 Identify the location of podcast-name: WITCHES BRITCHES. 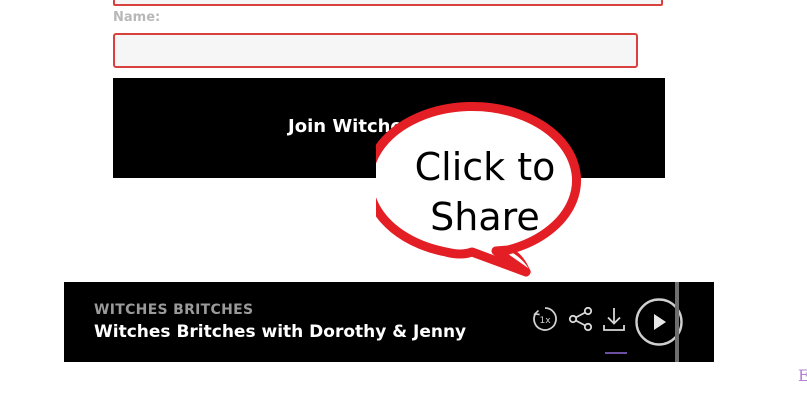
(174, 310).